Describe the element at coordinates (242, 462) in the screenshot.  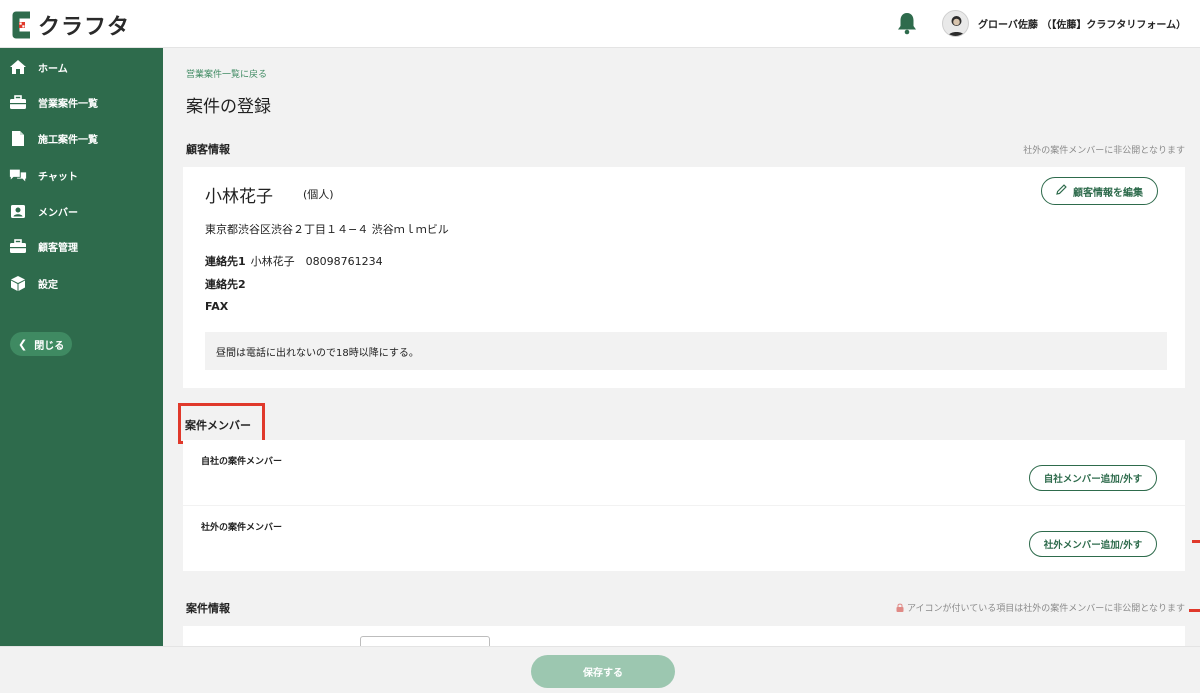
I see `internal-members-label: 自社の案件メンバー` at that location.